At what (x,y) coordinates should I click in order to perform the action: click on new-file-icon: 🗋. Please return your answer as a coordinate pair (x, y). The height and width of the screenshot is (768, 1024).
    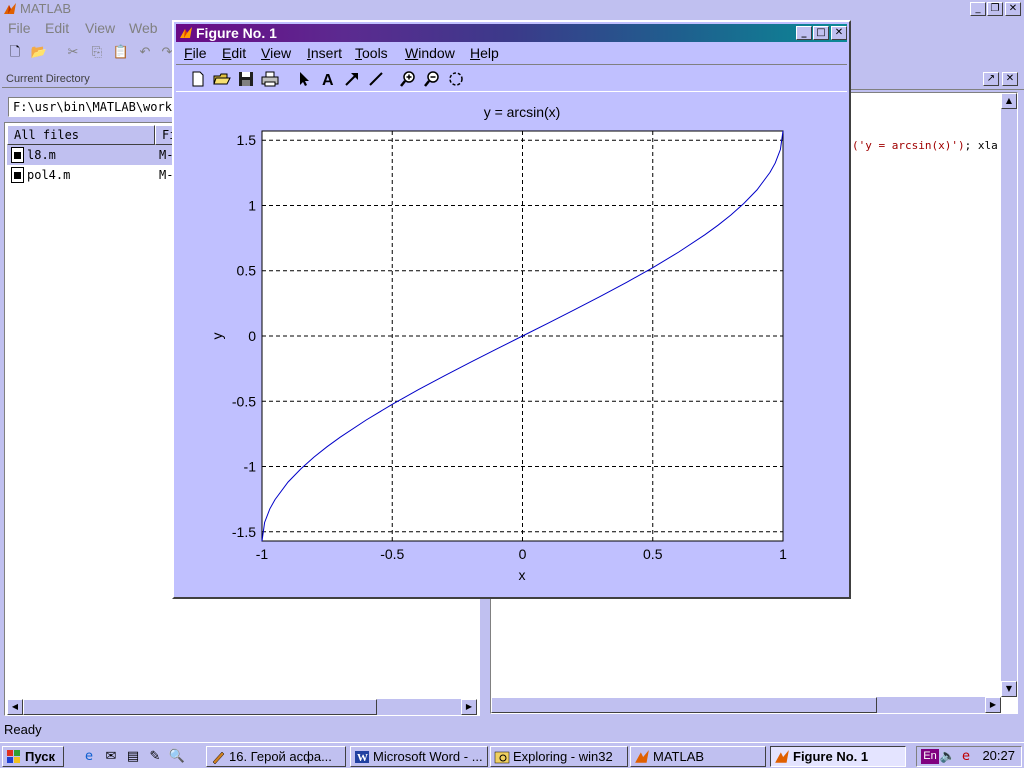
    Looking at the image, I should click on (15, 53).